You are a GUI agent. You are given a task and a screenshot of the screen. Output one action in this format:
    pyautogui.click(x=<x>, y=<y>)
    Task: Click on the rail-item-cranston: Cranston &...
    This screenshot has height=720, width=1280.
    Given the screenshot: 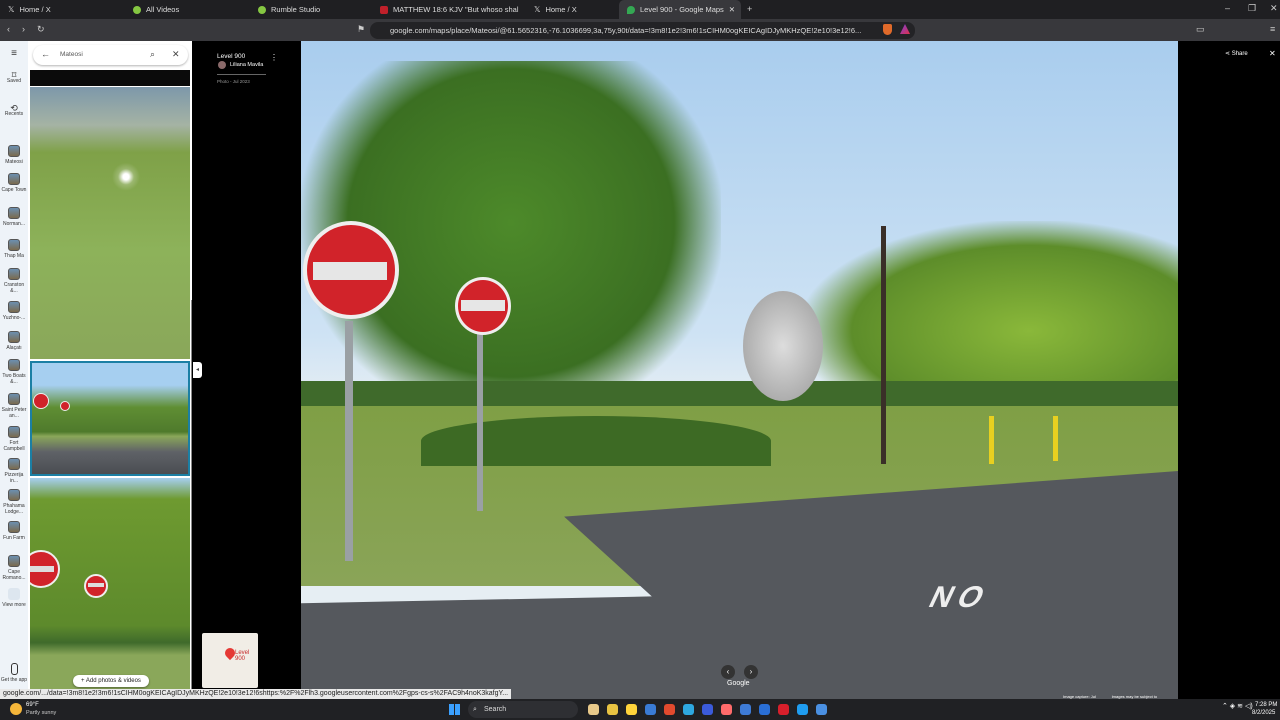 What is the action you would take?
    pyautogui.click(x=14, y=281)
    